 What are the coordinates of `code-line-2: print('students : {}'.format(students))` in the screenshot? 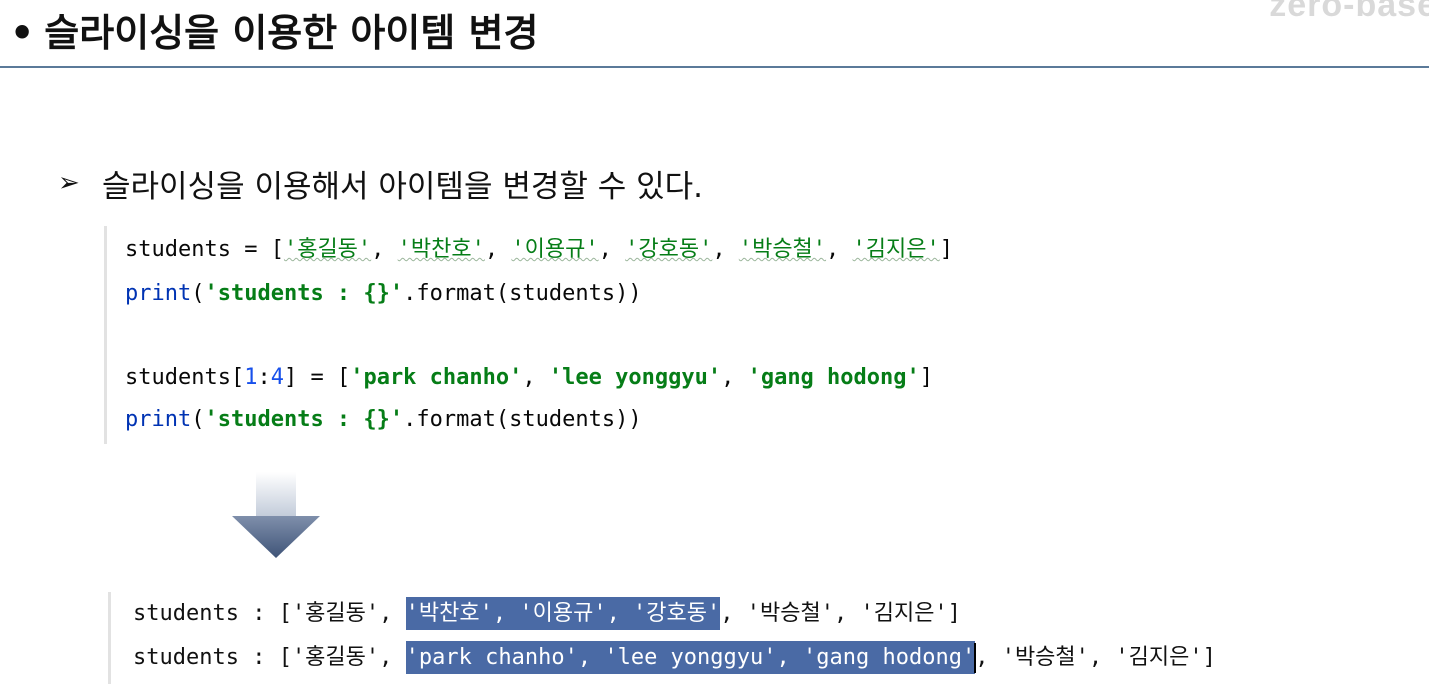 It's located at (383, 294).